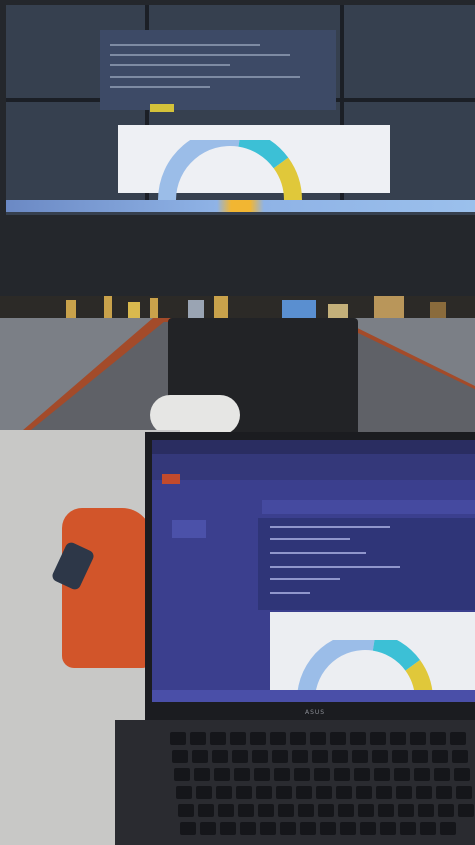 Image resolution: width=475 pixels, height=845 pixels. What do you see at coordinates (160, 87) in the screenshot?
I see `video-wall-code-line` at bounding box center [160, 87].